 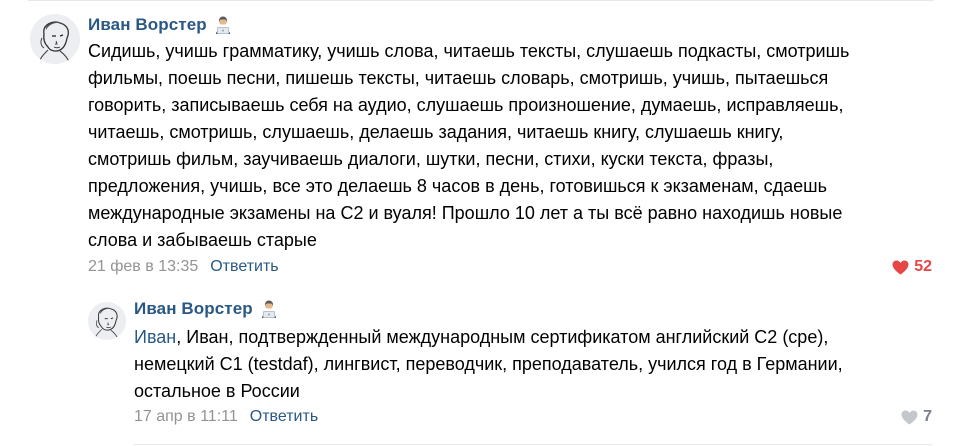 I want to click on comment-meta: 17 апр в 11:11 Ответить, so click(x=226, y=417).